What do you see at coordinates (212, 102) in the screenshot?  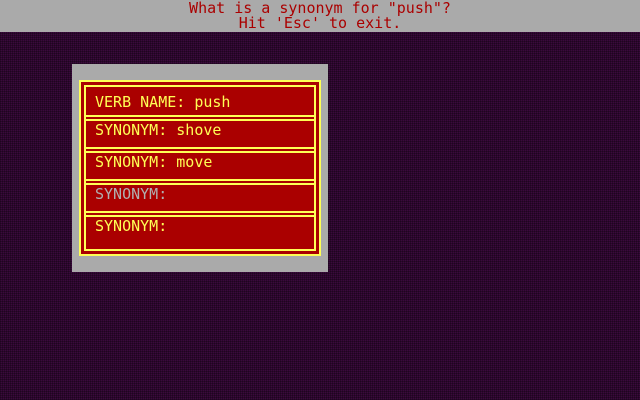 I see `verb-name-value: push` at bounding box center [212, 102].